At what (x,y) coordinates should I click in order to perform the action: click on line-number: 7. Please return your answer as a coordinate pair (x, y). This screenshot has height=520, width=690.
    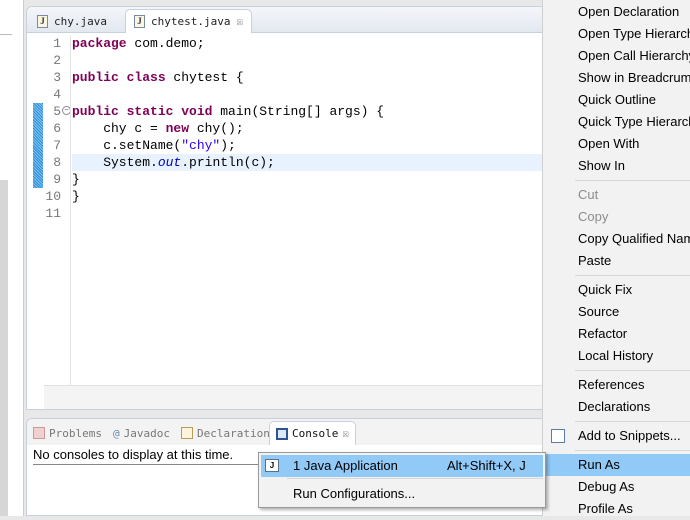
    Looking at the image, I should click on (57, 145).